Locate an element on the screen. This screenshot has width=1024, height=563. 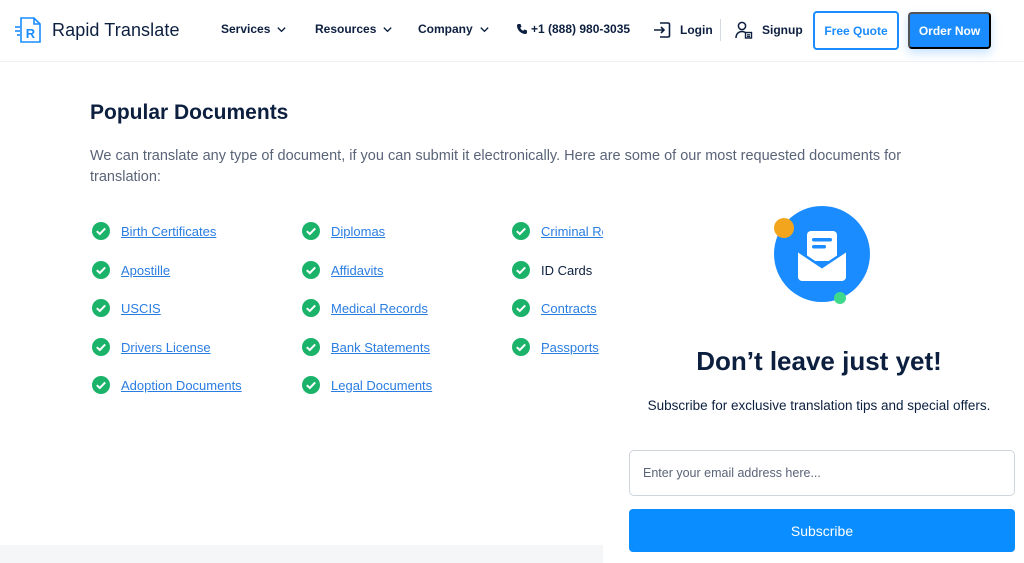
list-item: Diplomas is located at coordinates (343, 231).